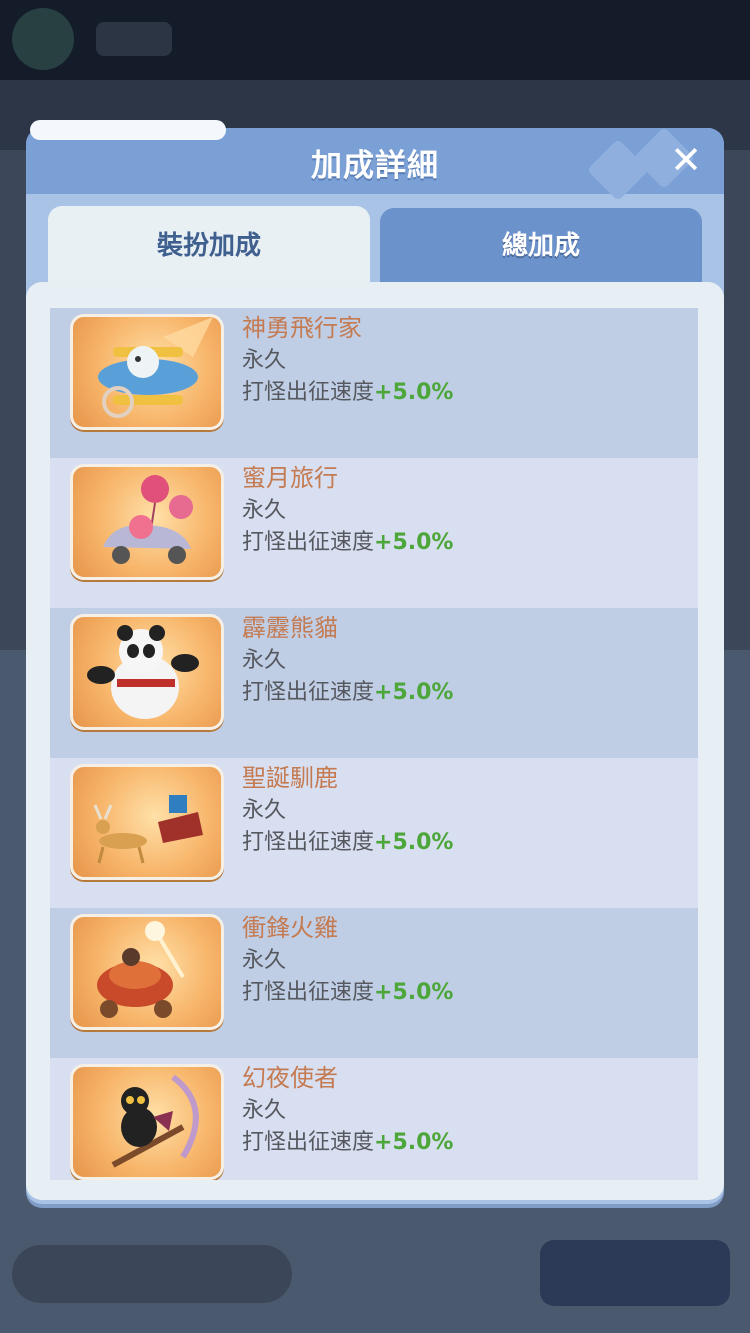  Describe the element at coordinates (128, 130) in the screenshot. I see `snow-decoration` at that location.